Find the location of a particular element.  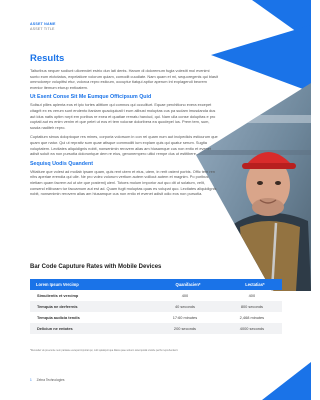

table-cell: Temquia audicia tendis is located at coordinates (58, 317).